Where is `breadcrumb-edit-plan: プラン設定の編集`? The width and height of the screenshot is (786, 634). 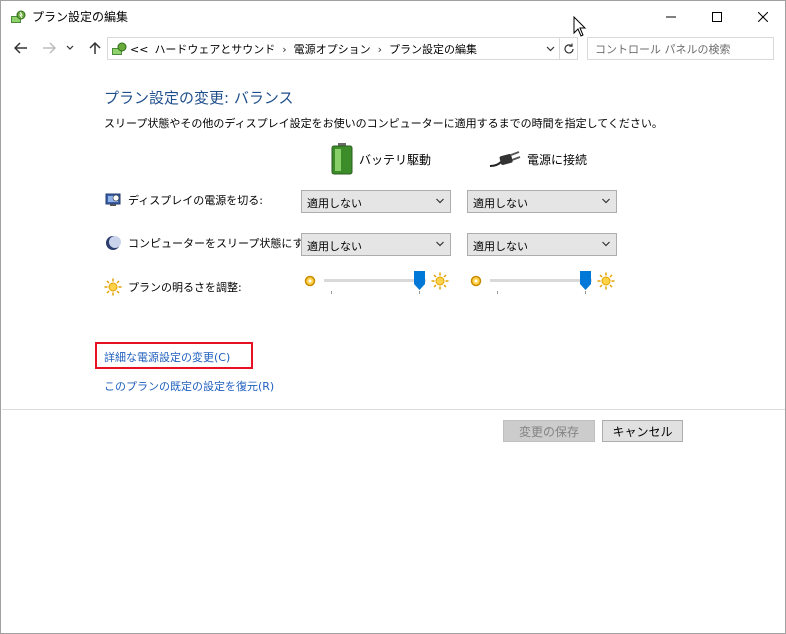
breadcrumb-edit-plan: プラン設定の編集 is located at coordinates (433, 49).